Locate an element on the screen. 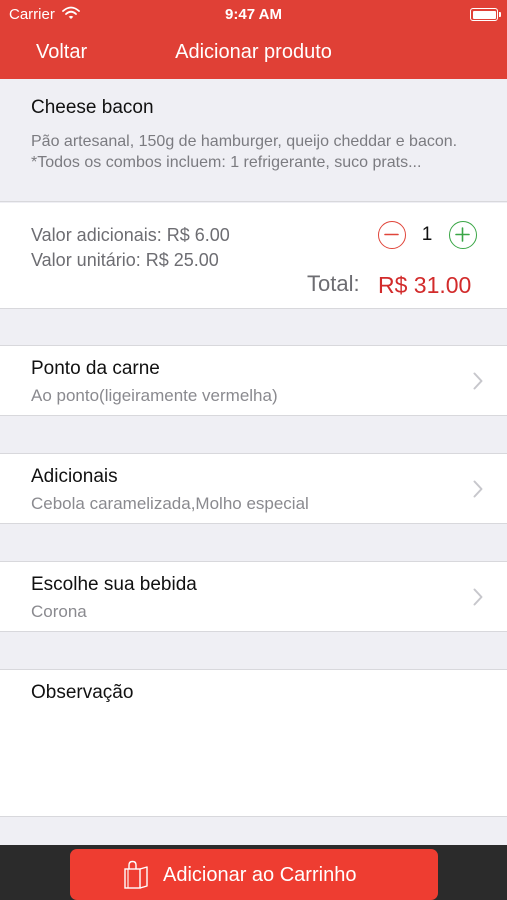  battery-level is located at coordinates (484, 14).